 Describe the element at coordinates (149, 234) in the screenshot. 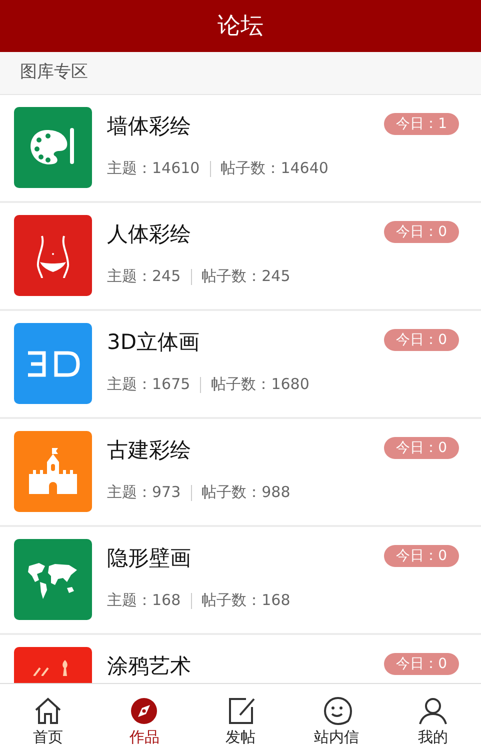

I see `forum-name: 人体彩绘` at that location.